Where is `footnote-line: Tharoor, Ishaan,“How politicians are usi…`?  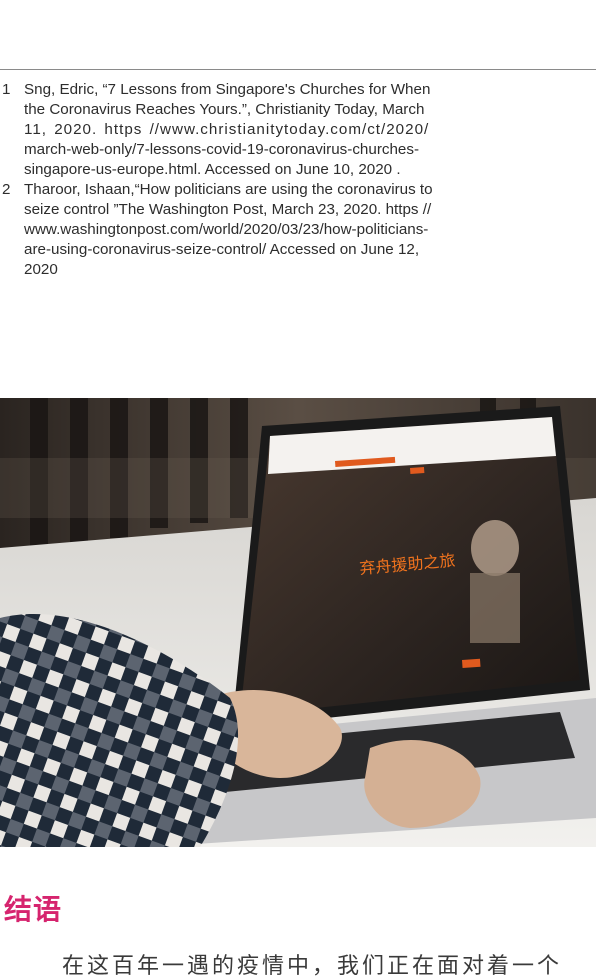 footnote-line: Tharoor, Ishaan,“How politicians are usi… is located at coordinates (228, 189).